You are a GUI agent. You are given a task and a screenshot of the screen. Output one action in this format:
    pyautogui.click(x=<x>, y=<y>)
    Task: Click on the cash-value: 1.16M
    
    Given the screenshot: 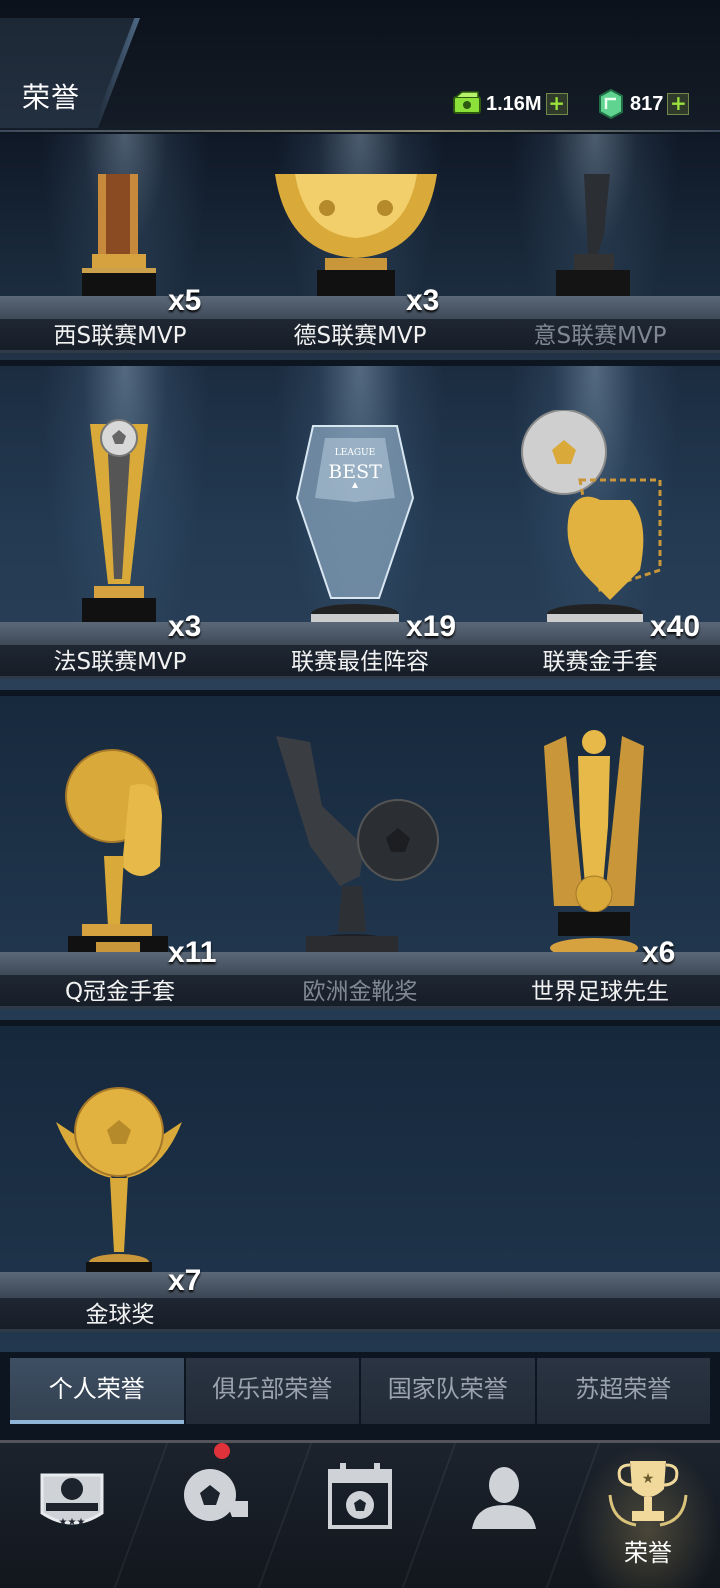 What is the action you would take?
    pyautogui.click(x=514, y=103)
    